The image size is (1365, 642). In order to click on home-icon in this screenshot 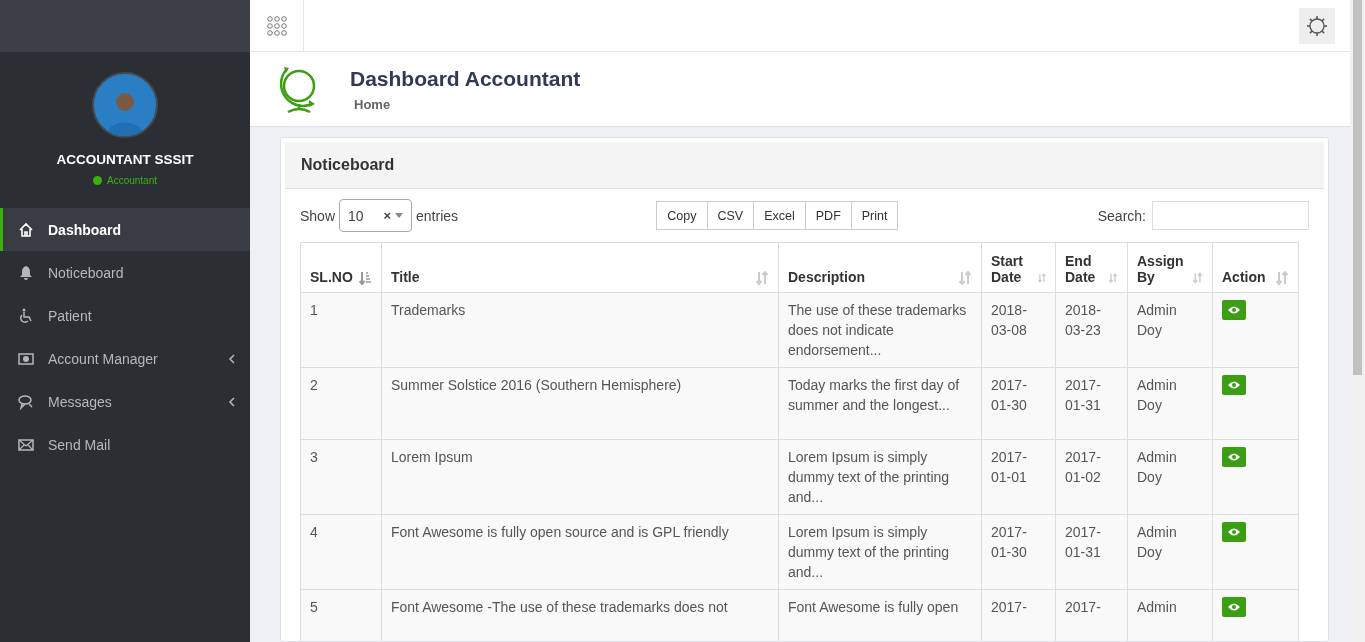, I will do `click(26, 229)`.